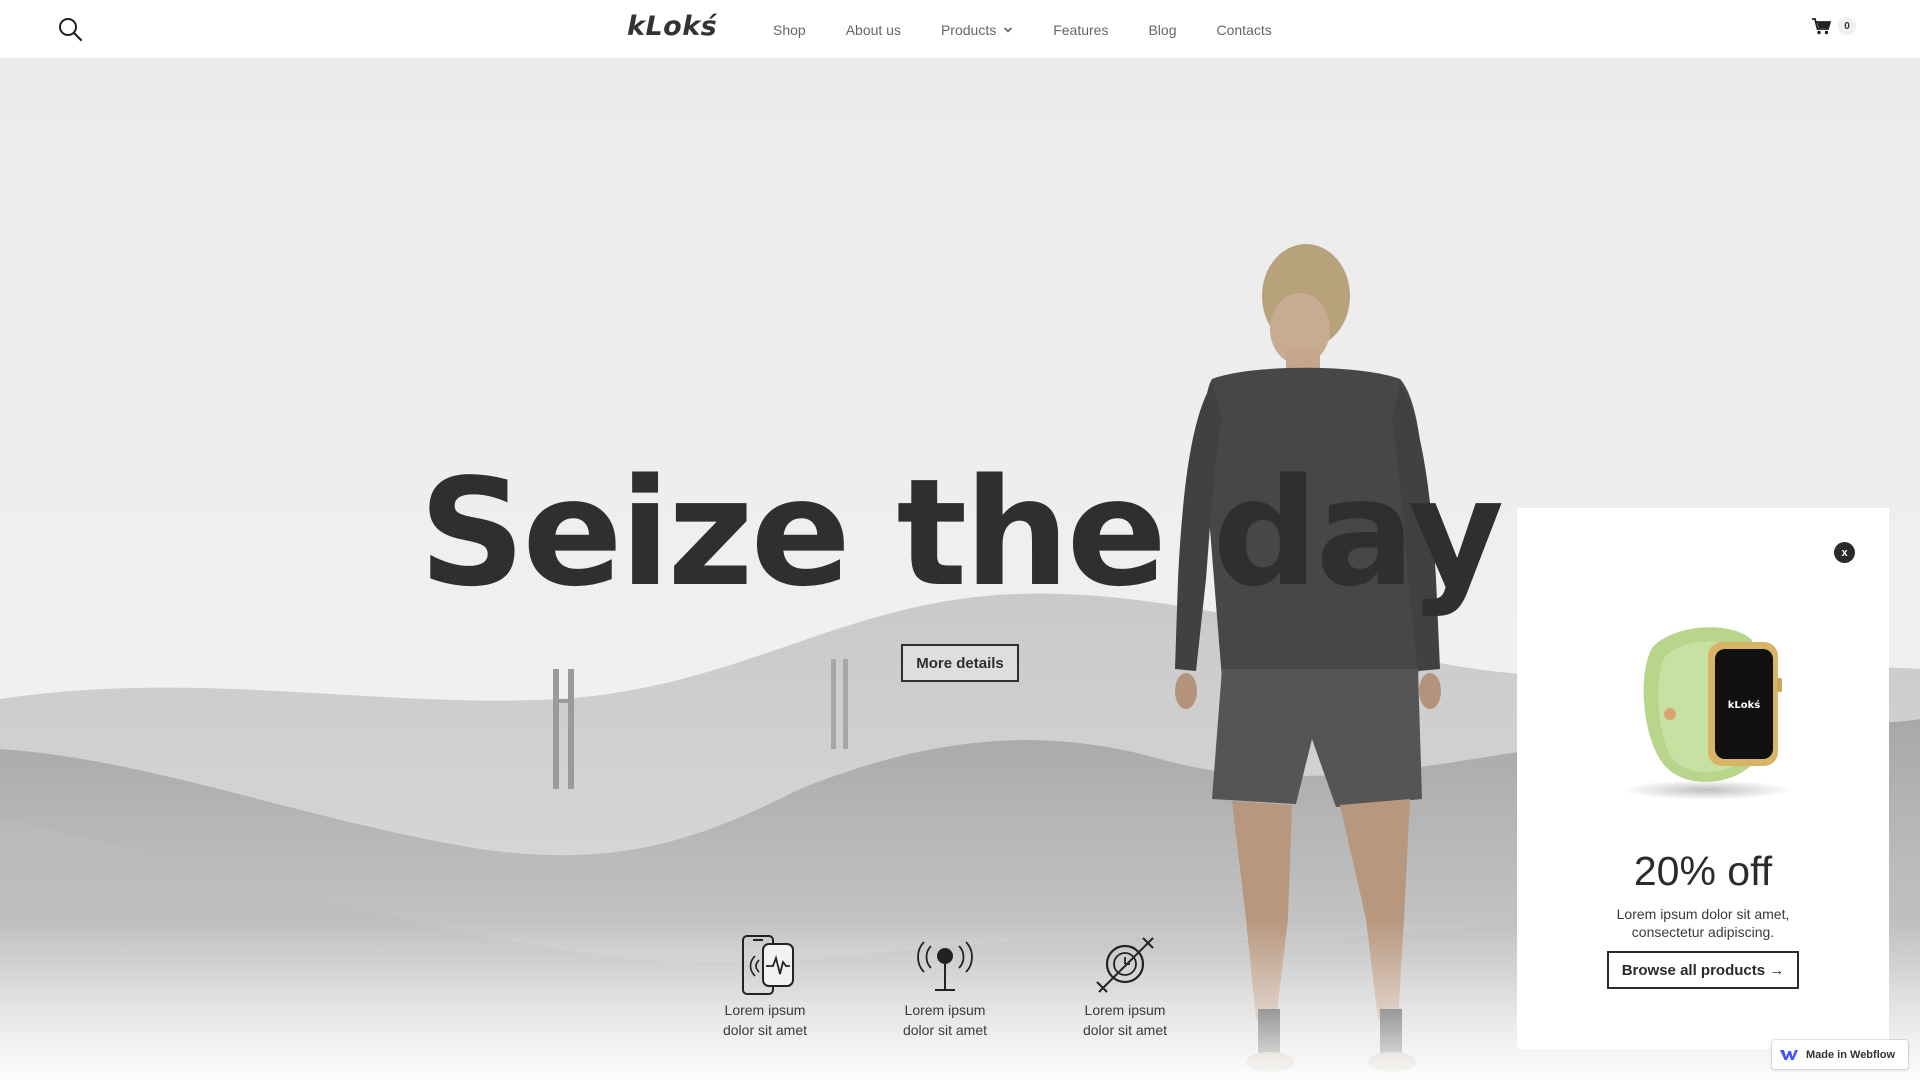  I want to click on menu-item-label: Blog, so click(1162, 29).